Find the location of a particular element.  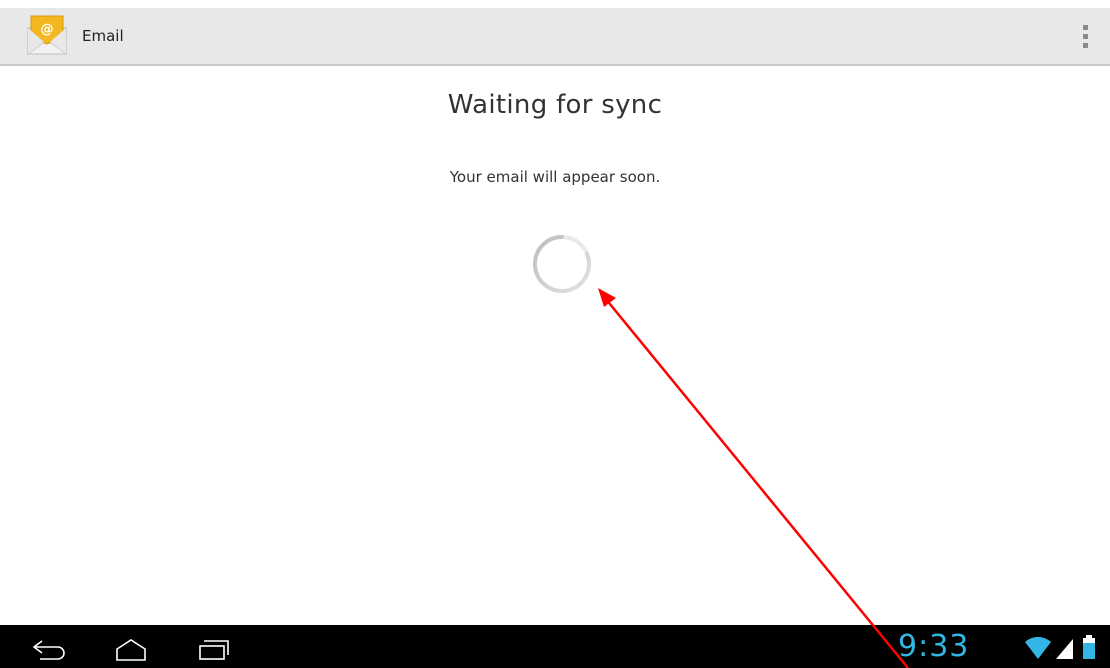

battery-icon is located at coordinates (1089, 647).